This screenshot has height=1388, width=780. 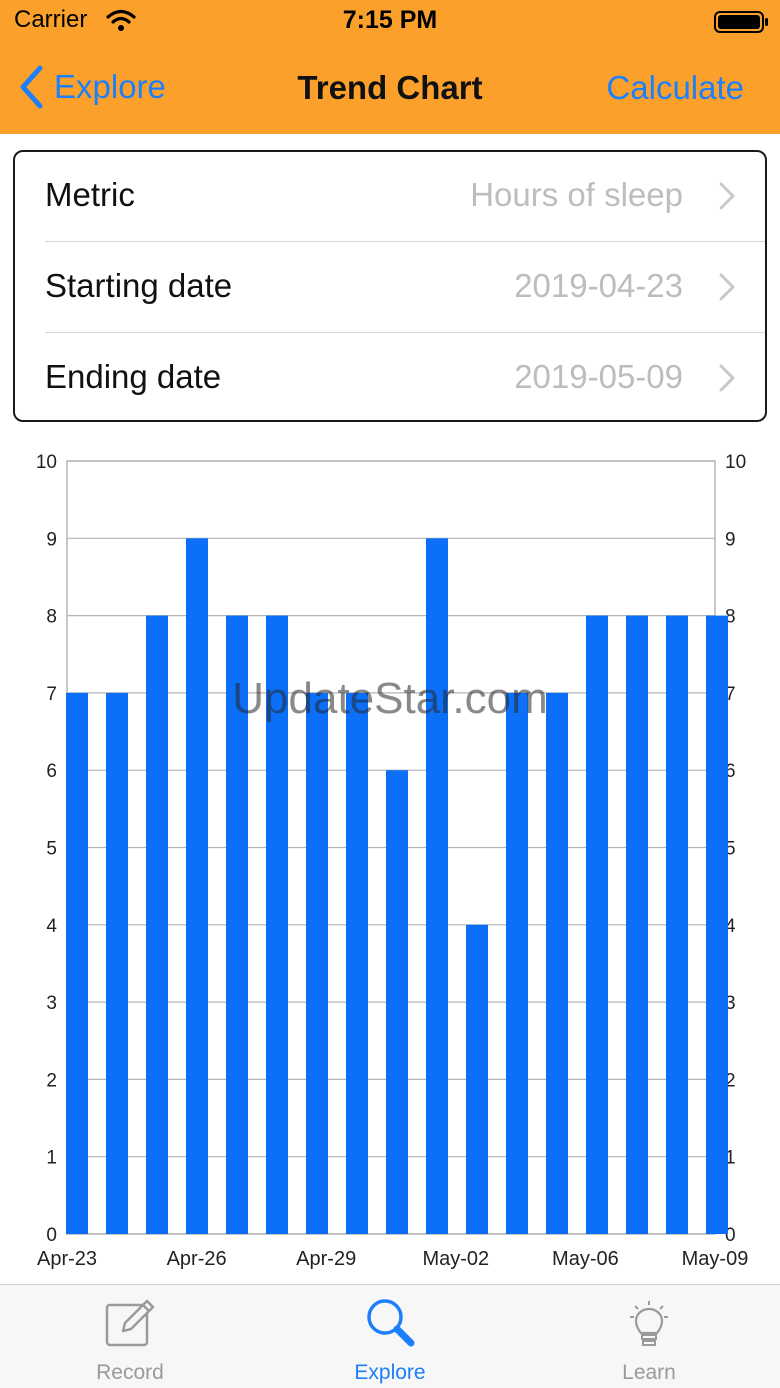 I want to click on ending-date-label: Ending date, so click(x=133, y=376).